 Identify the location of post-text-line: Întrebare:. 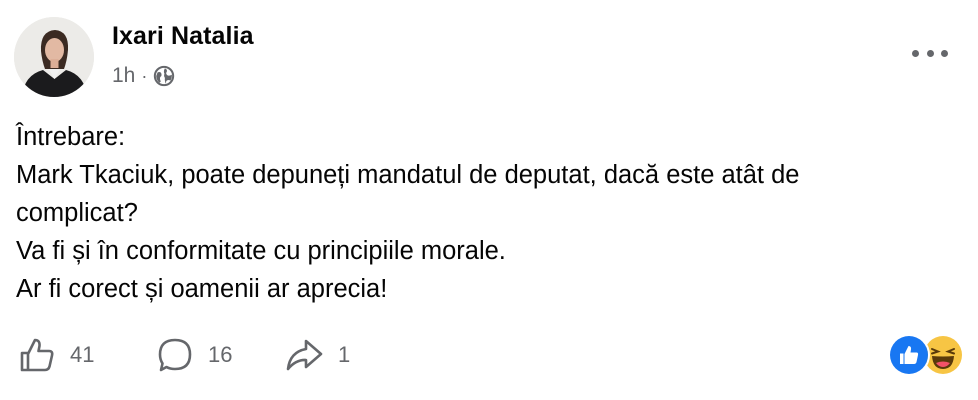
(71, 137).